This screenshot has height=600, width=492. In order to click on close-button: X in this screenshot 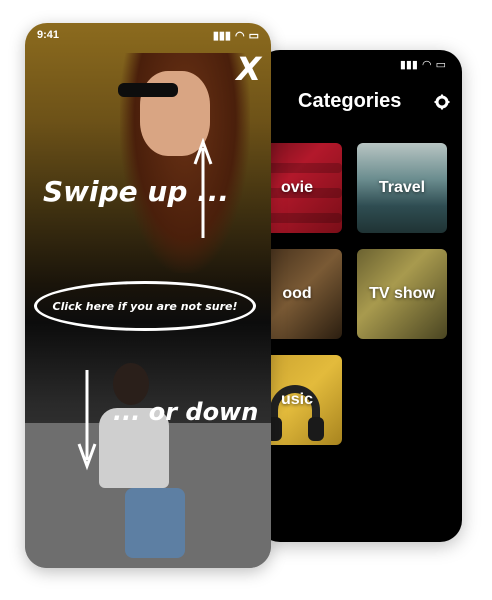, I will do `click(248, 69)`.